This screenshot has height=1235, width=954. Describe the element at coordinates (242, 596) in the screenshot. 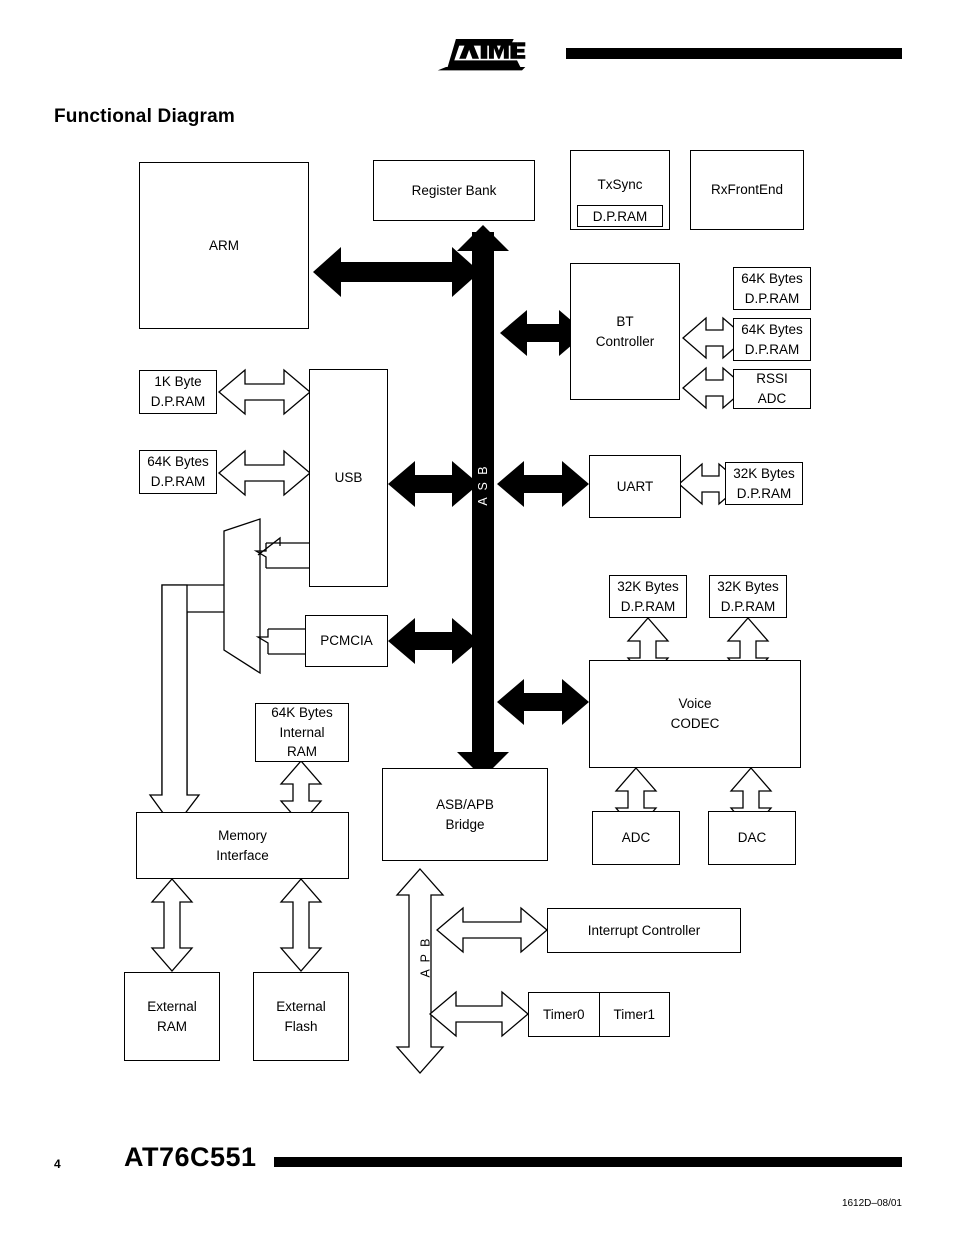

I see `mux-shape` at that location.